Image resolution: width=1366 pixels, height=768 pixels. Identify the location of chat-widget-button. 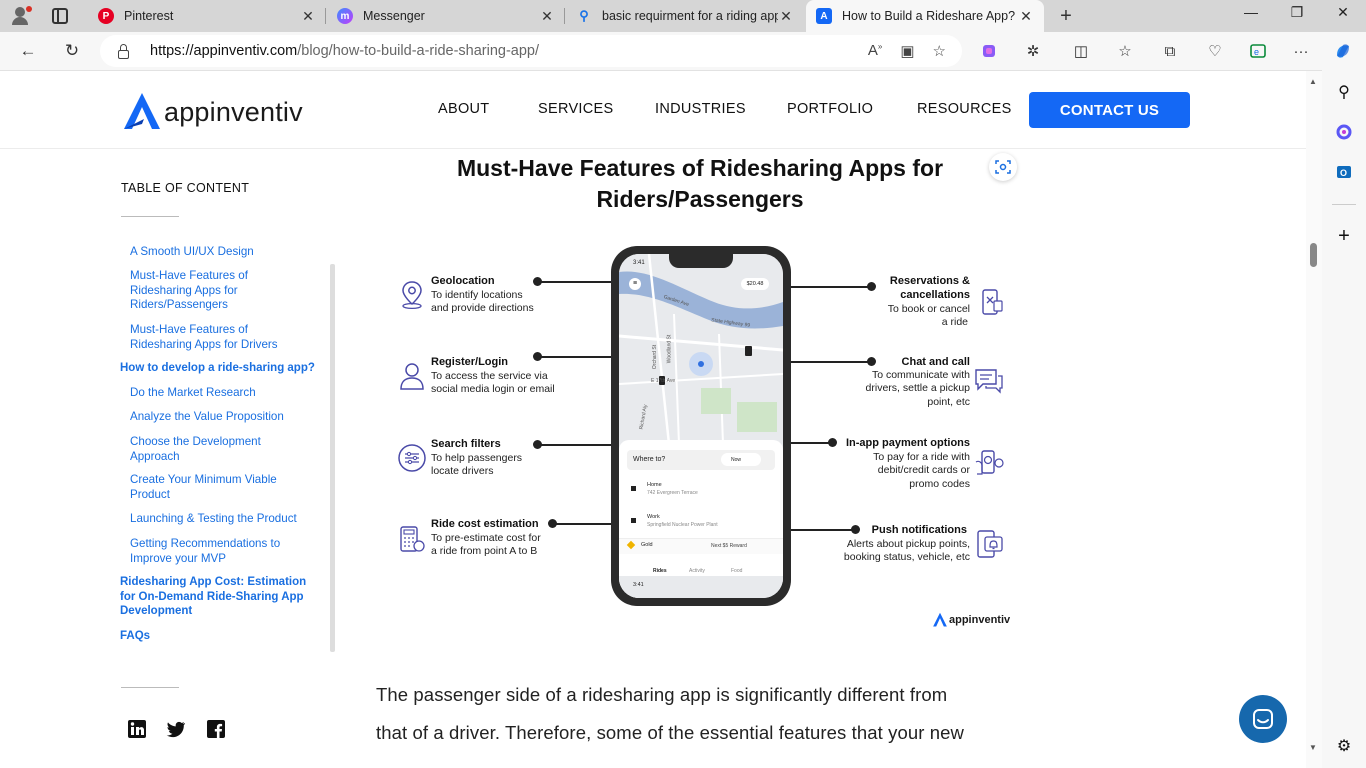
(1263, 719).